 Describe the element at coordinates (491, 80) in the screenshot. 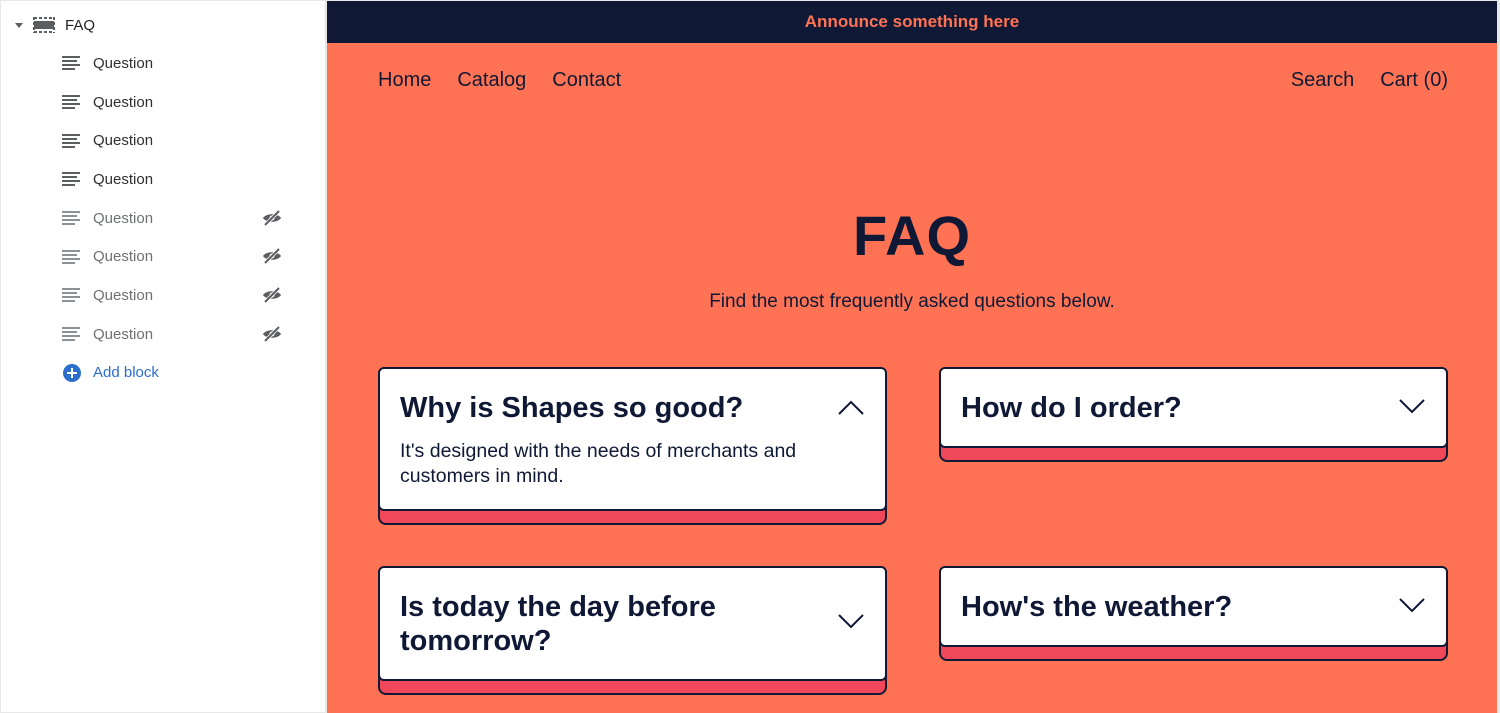

I see `nav-catalog: Catalog` at that location.